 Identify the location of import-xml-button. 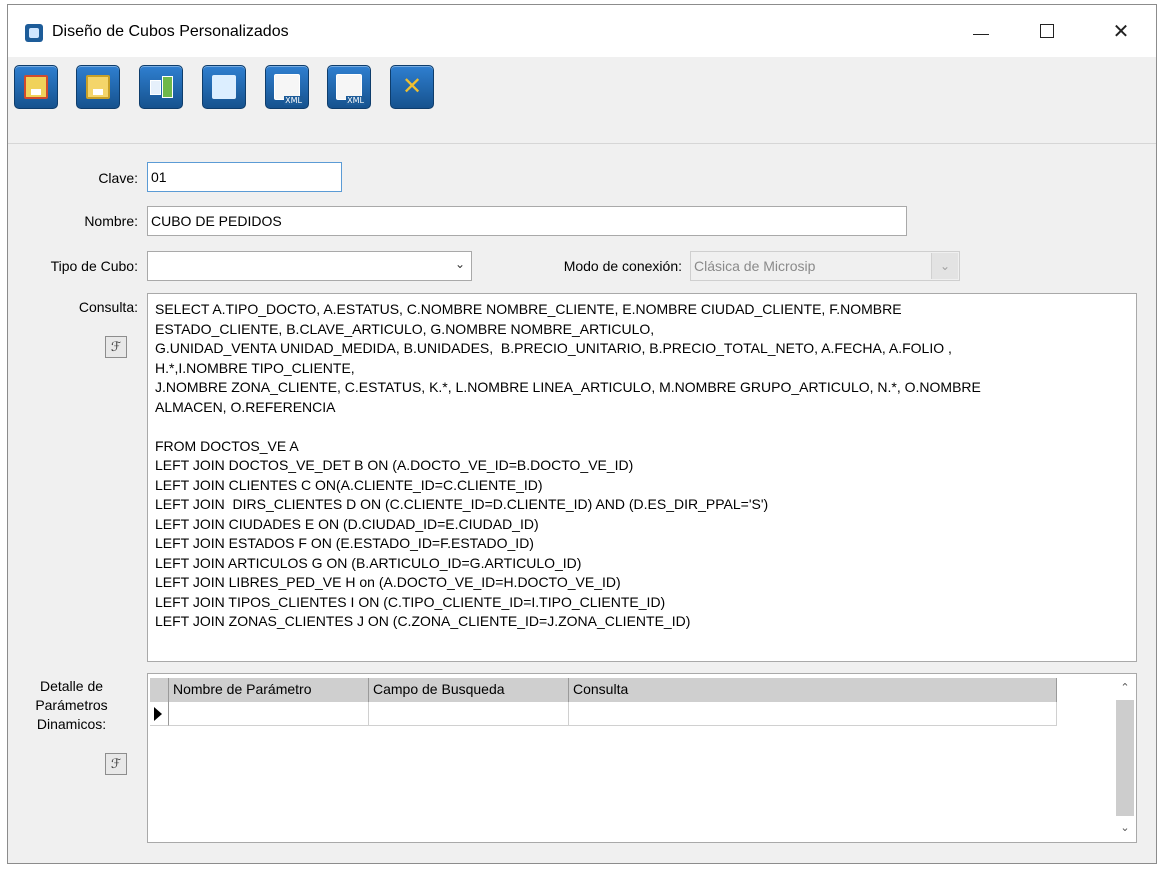
(287, 87).